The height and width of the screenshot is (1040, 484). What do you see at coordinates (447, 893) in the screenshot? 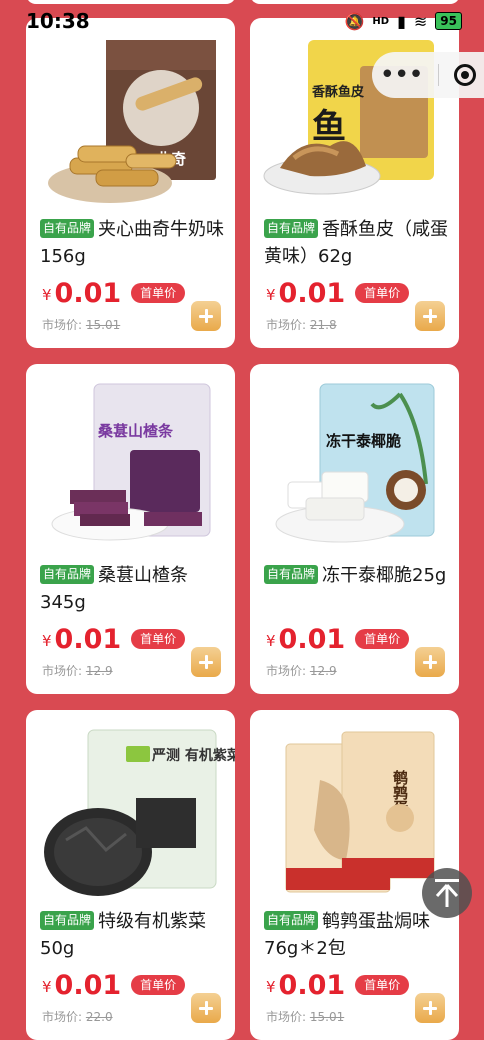
I see `back-to-top-icon` at bounding box center [447, 893].